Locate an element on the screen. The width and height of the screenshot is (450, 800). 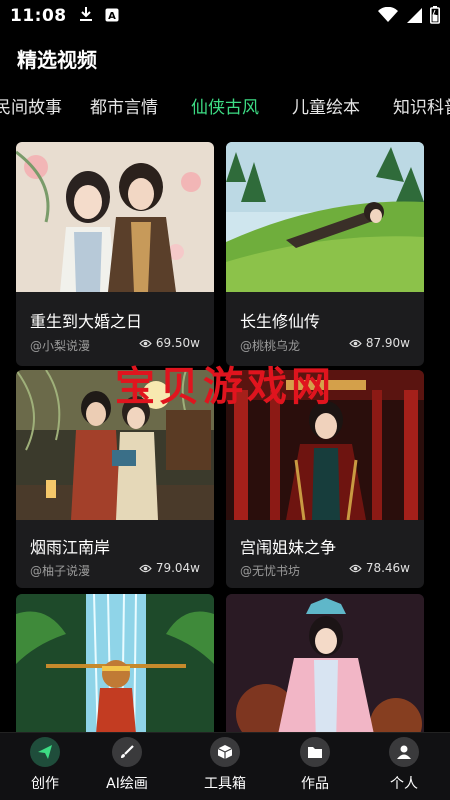
video-card: 长生修仙传 @桃桃乌龙 87.90w is located at coordinates (325, 254).